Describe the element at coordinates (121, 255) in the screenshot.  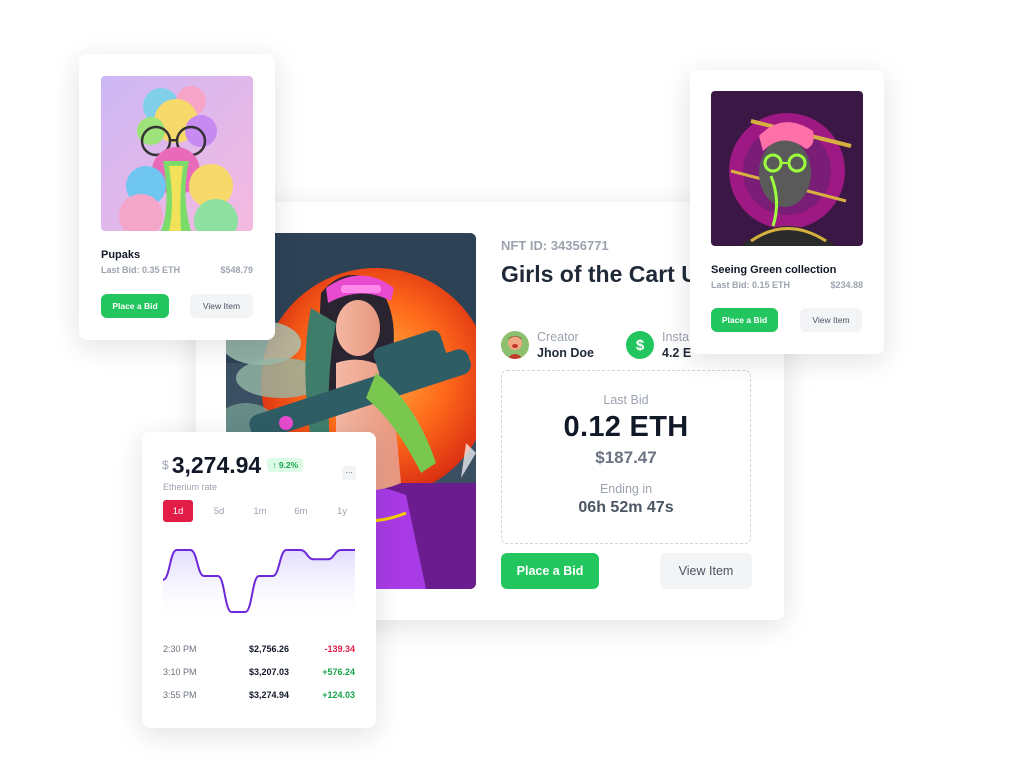
I see `pupaks-name: Pupaks` at that location.